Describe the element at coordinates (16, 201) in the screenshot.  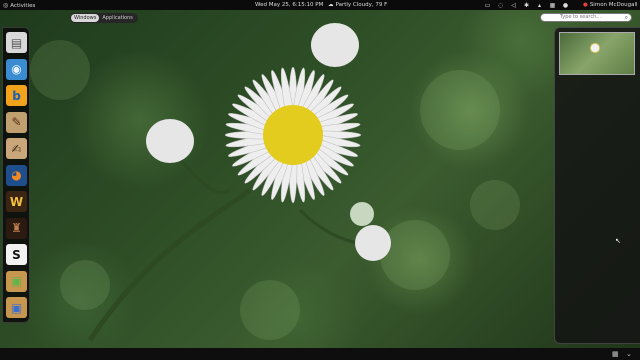
I see `world-of-warcraft-icon: W` at that location.